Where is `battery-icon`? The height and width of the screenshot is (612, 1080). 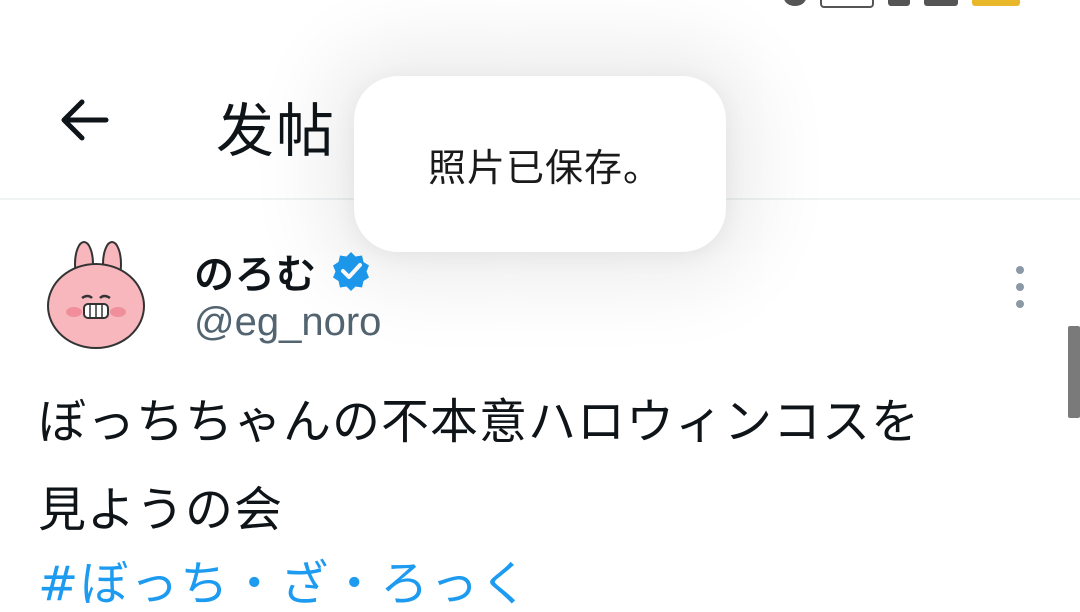 battery-icon is located at coordinates (996, 3).